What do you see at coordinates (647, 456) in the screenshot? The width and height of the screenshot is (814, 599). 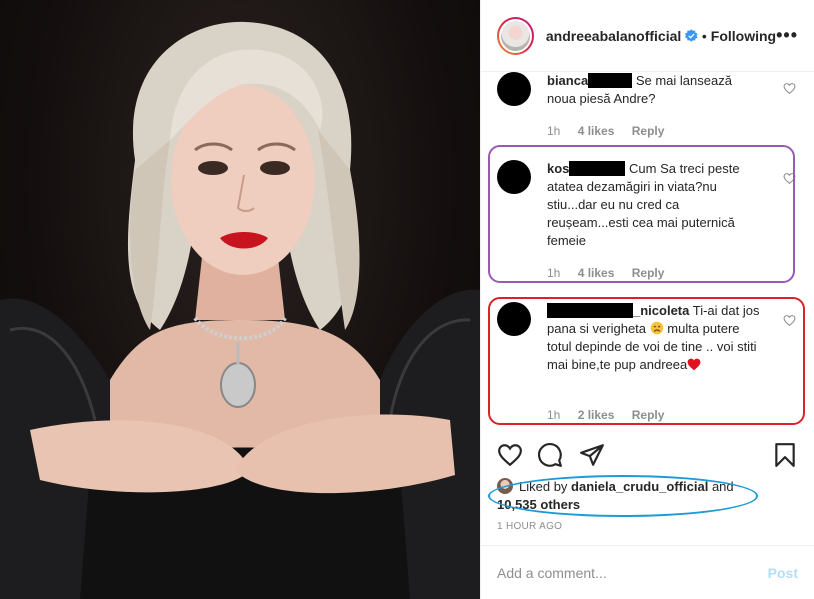 I see `action-bar` at bounding box center [647, 456].